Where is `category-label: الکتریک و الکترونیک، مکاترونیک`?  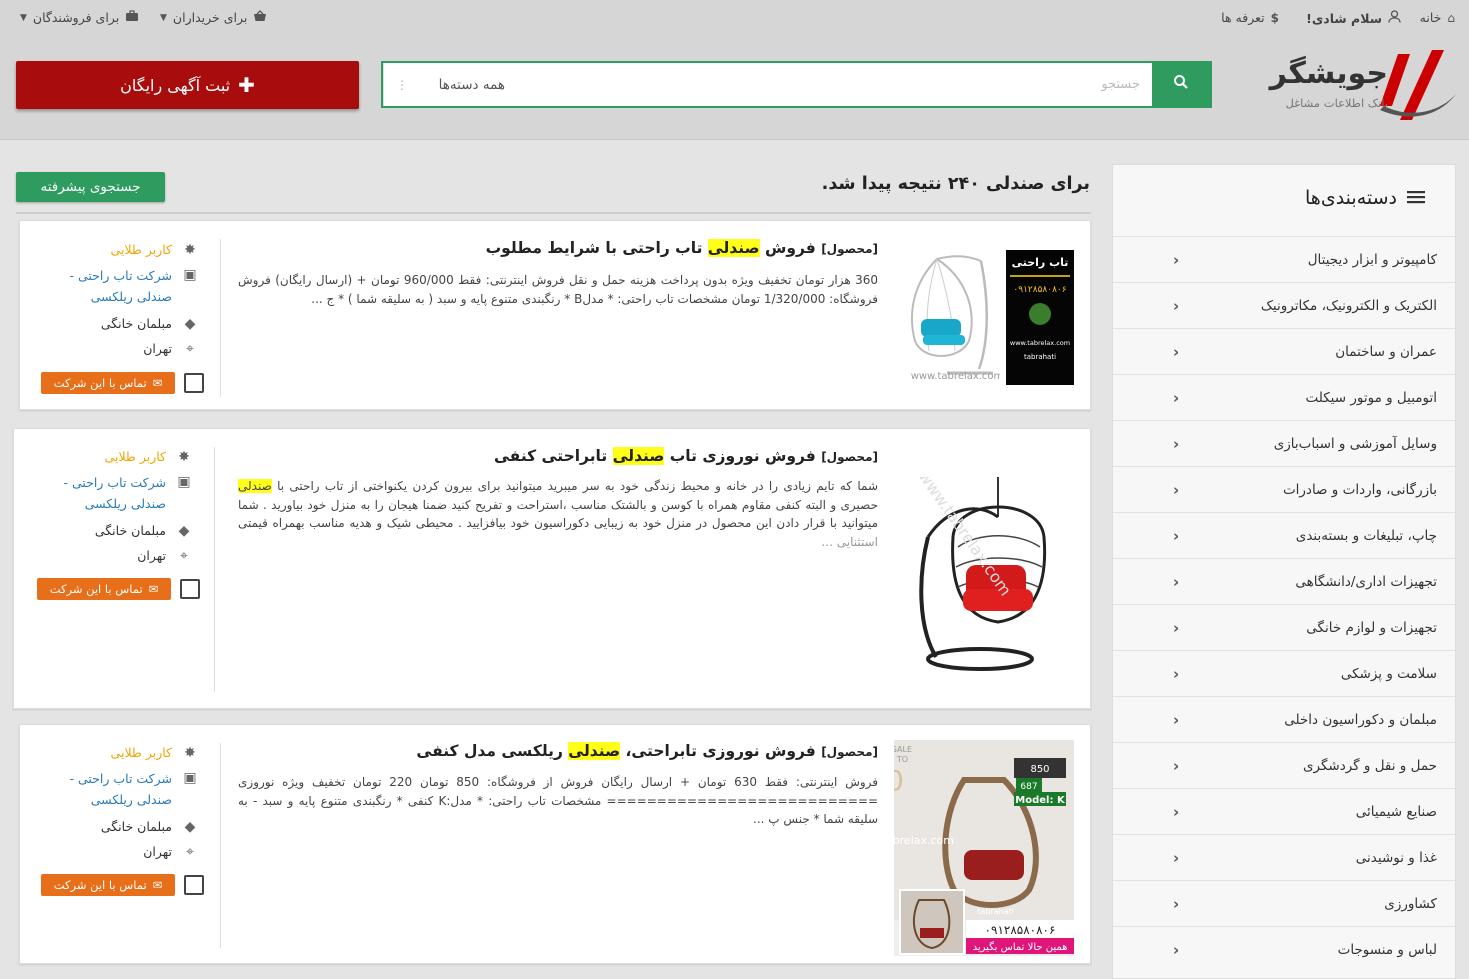
category-label: الکتریک و الکترونیک، مکاترونیک is located at coordinates (1348, 305).